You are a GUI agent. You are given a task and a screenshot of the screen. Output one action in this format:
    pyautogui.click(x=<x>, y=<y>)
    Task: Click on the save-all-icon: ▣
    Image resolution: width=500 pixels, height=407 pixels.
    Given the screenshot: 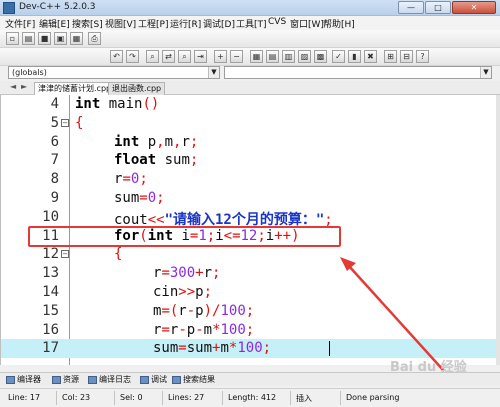 What is the action you would take?
    pyautogui.click(x=60, y=38)
    